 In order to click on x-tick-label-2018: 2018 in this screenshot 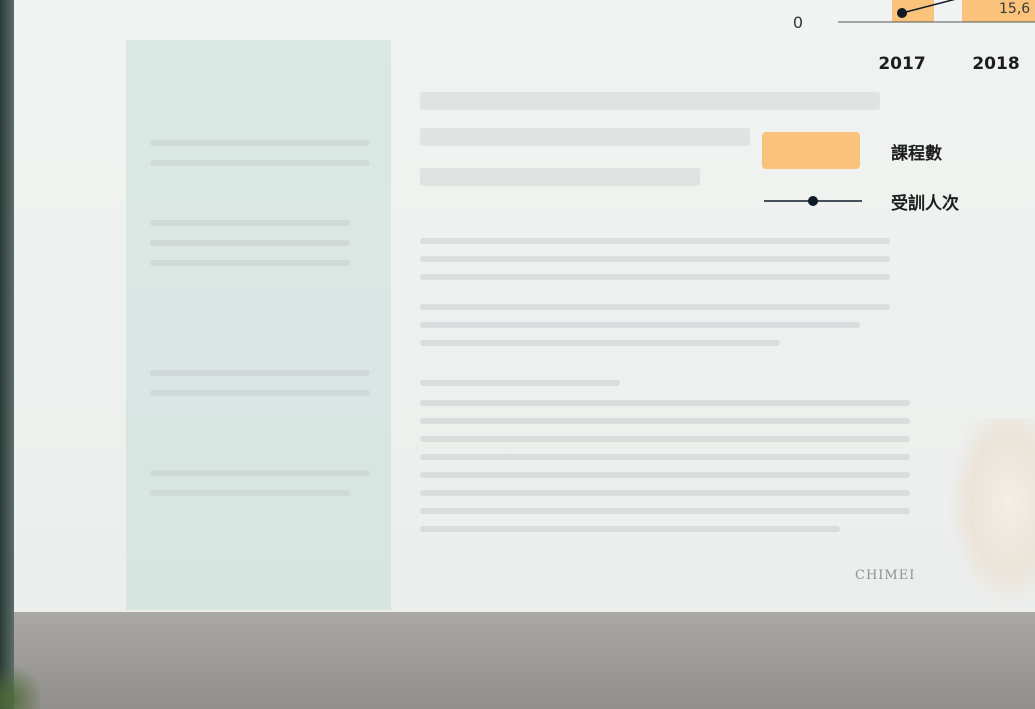, I will do `click(995, 64)`.